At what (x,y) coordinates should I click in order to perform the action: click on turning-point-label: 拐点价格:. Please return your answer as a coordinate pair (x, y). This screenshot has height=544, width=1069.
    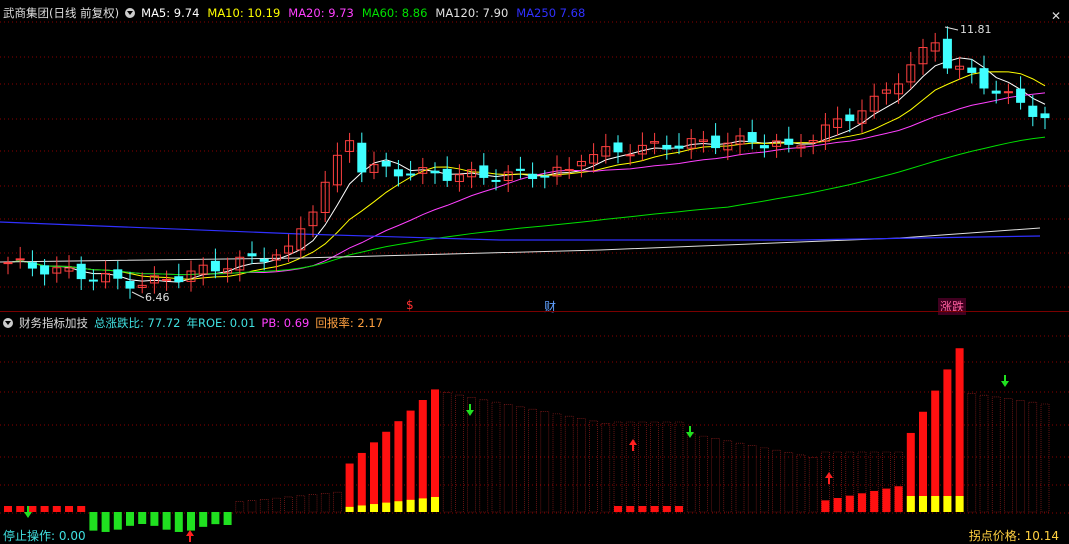
    Looking at the image, I should click on (994, 536).